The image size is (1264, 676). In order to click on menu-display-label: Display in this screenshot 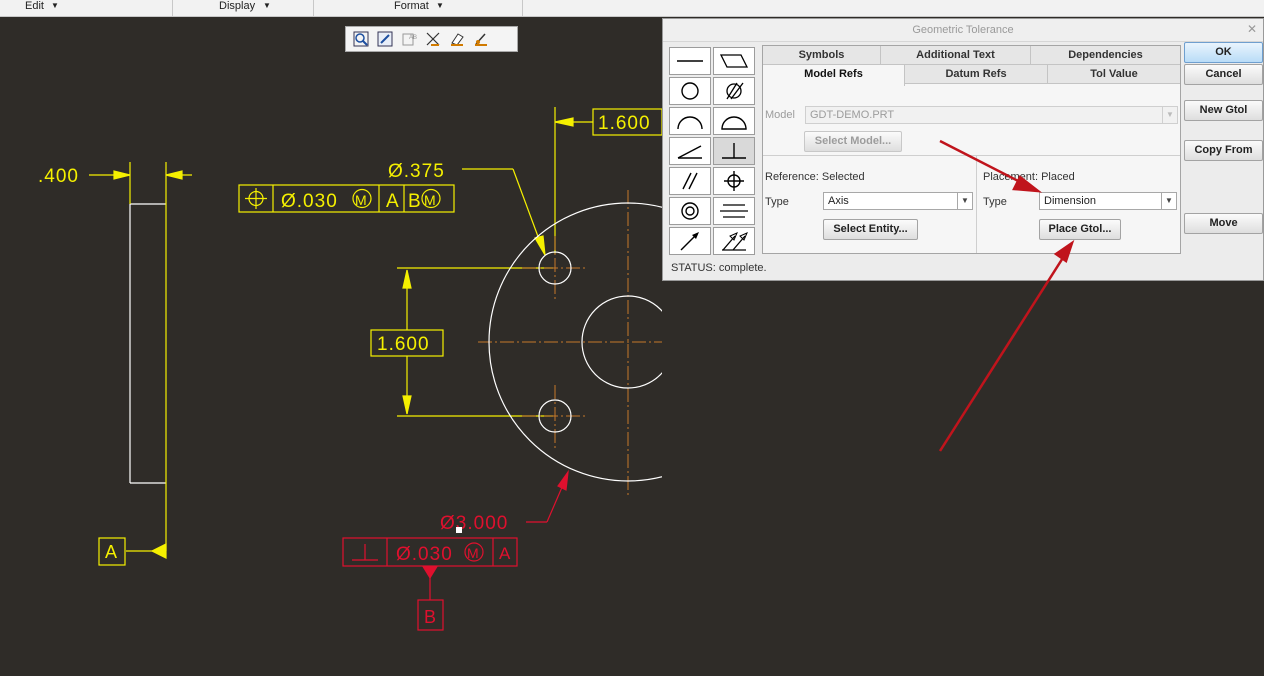, I will do `click(237, 6)`.